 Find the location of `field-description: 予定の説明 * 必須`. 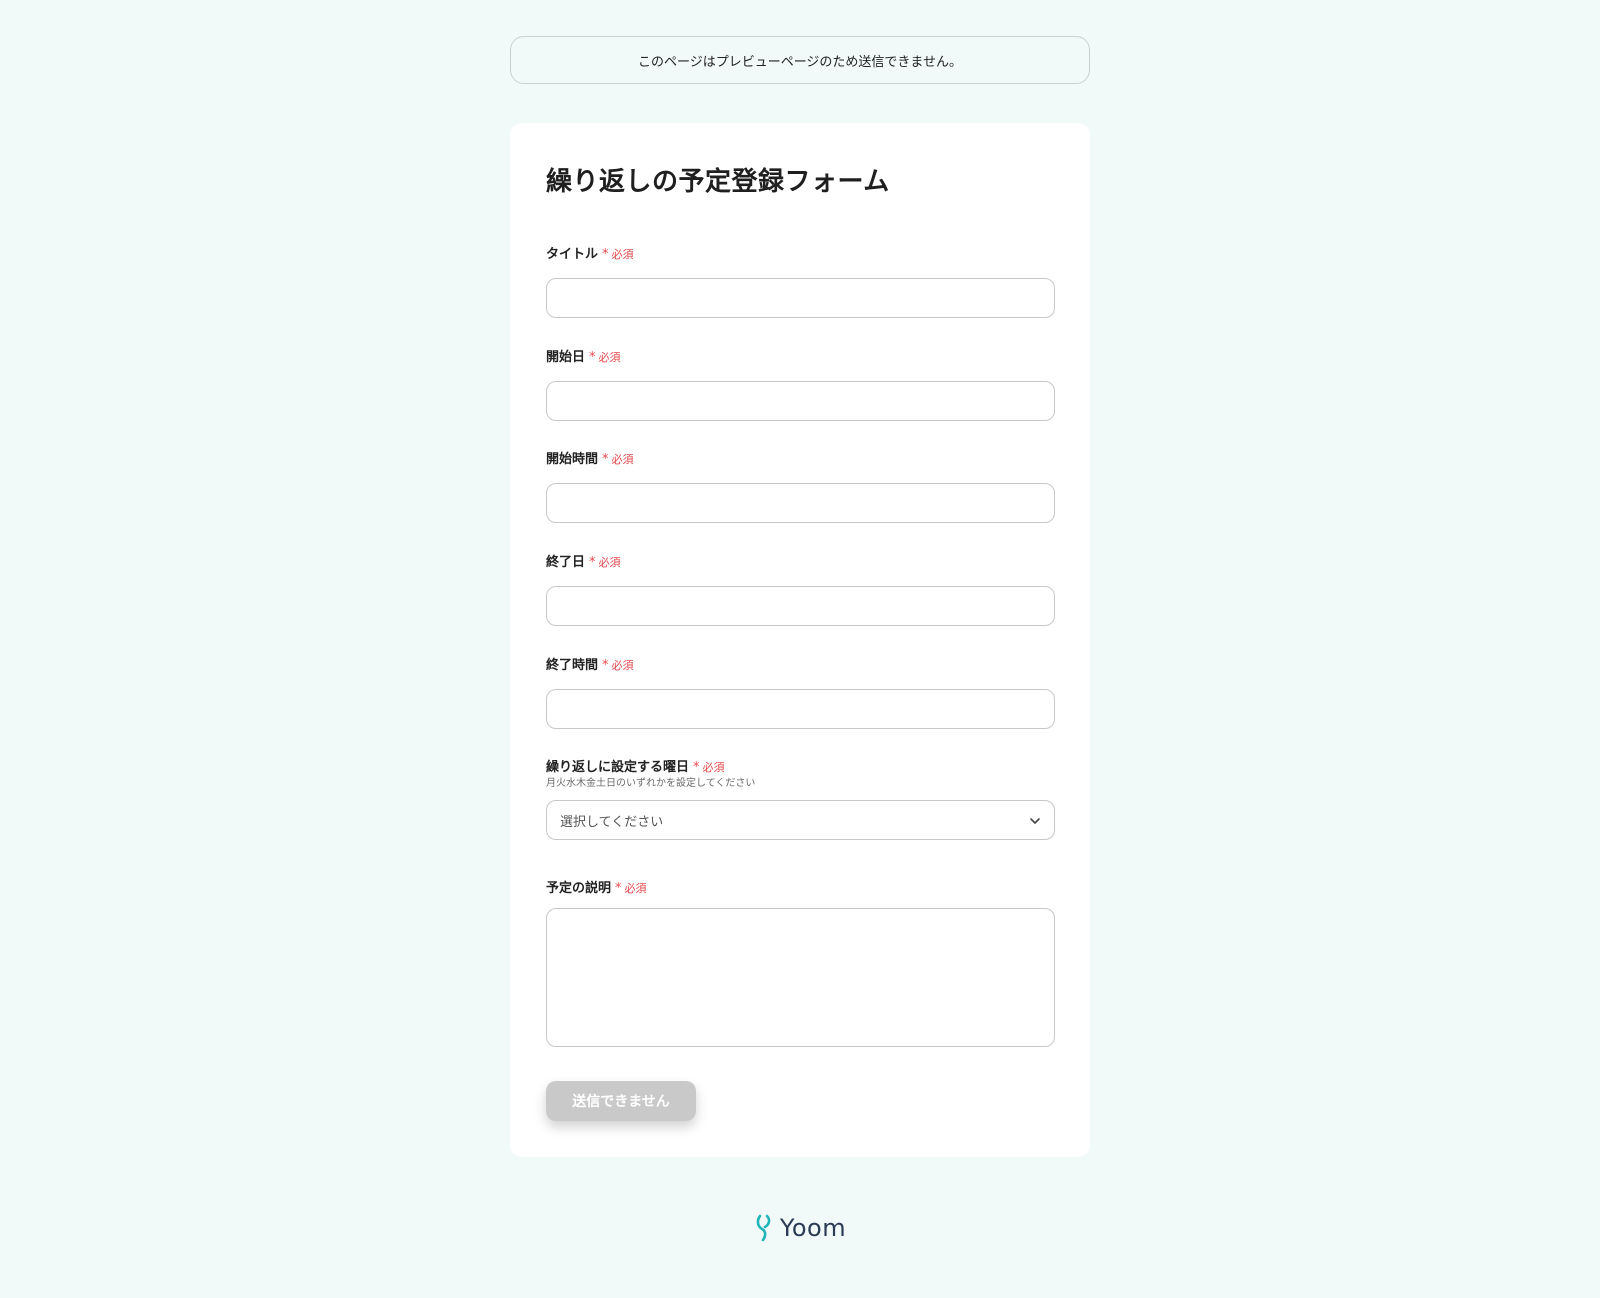

field-description: 予定の説明 * 必須 is located at coordinates (800, 963).